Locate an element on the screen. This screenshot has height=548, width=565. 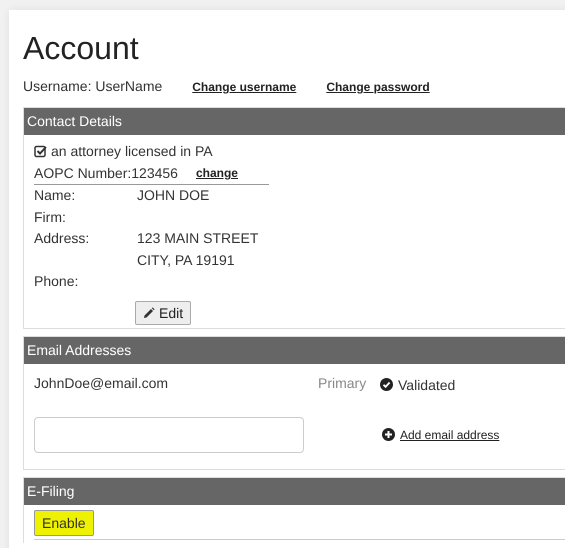
add-email-link: Add email address is located at coordinates (441, 435).